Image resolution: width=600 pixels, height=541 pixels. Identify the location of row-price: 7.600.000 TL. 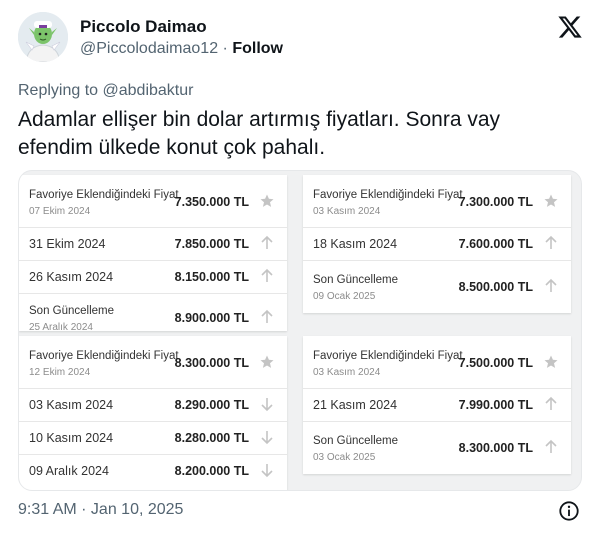
(495, 244).